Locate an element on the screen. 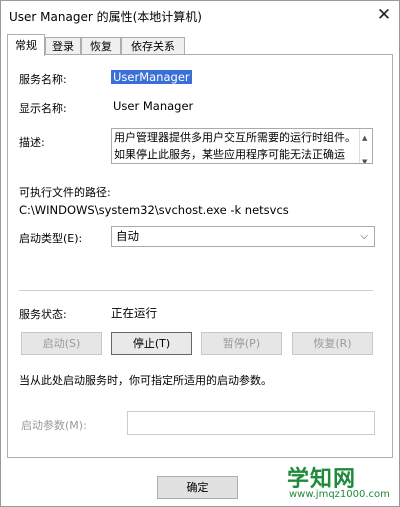 This screenshot has height=507, width=400. watermark-url: www.jmqz1000.com is located at coordinates (339, 494).